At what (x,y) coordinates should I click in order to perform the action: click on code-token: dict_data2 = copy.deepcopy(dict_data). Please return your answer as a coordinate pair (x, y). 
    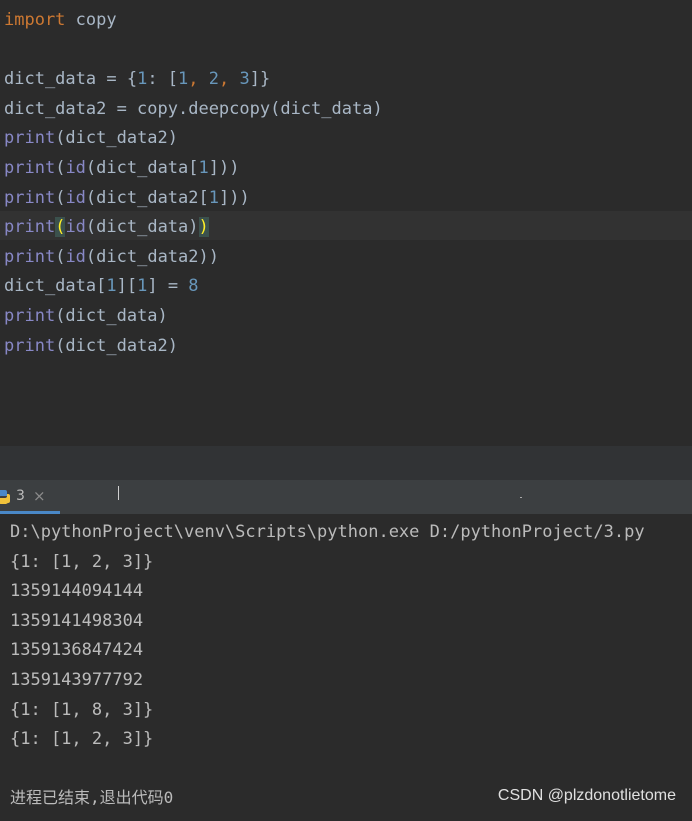
    Looking at the image, I should click on (193, 108).